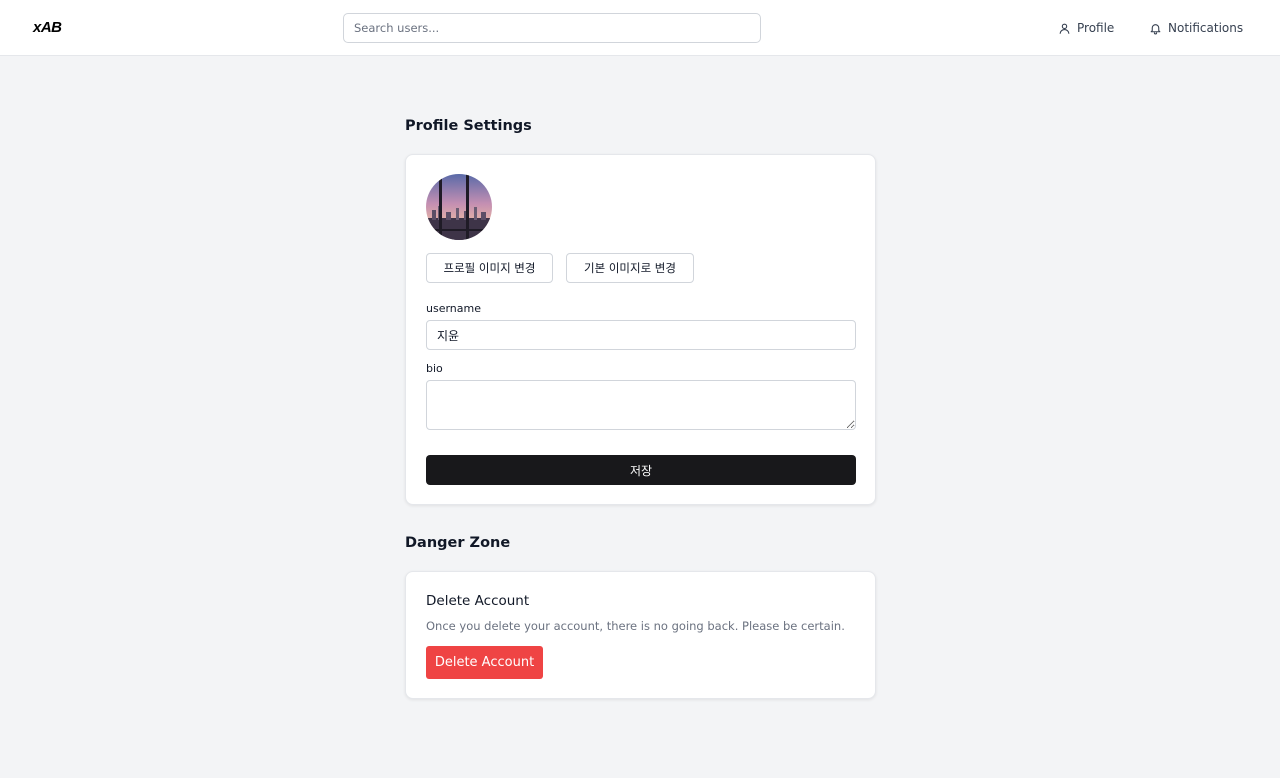  What do you see at coordinates (484, 662) in the screenshot?
I see `delete-account-button: Delete Account` at bounding box center [484, 662].